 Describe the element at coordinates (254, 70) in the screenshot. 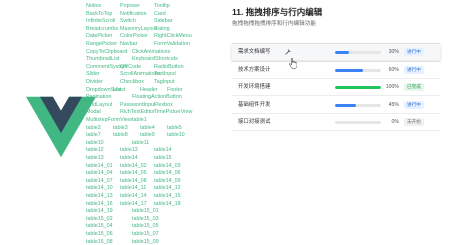

I see `task-name: 技术方案设计` at that location.